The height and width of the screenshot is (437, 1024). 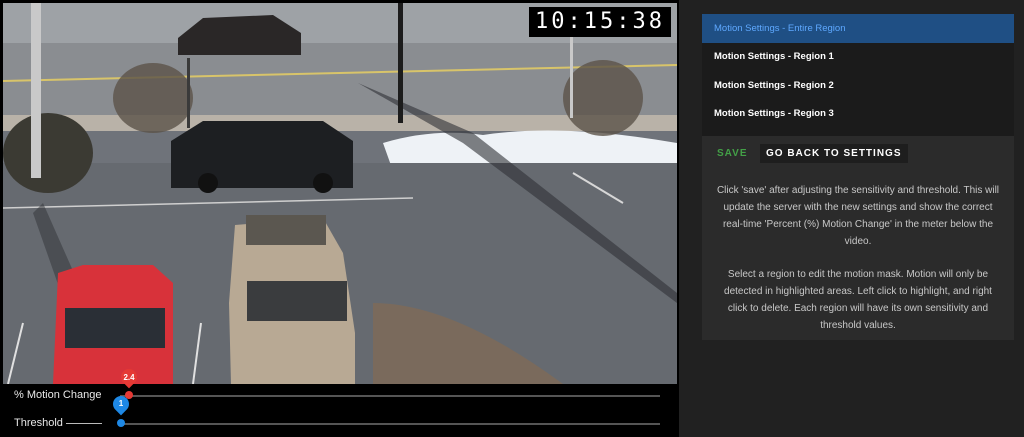 What do you see at coordinates (600, 22) in the screenshot?
I see `timestamp-overlay: 10:15:38` at bounding box center [600, 22].